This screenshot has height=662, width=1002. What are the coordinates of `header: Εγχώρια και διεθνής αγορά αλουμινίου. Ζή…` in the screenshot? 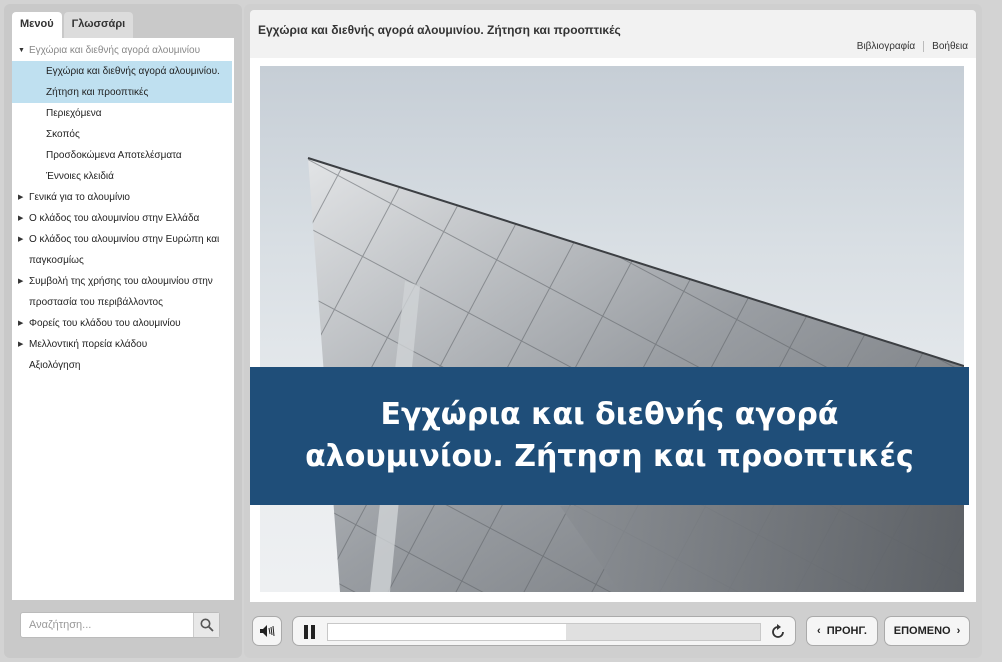 It's located at (613, 34).